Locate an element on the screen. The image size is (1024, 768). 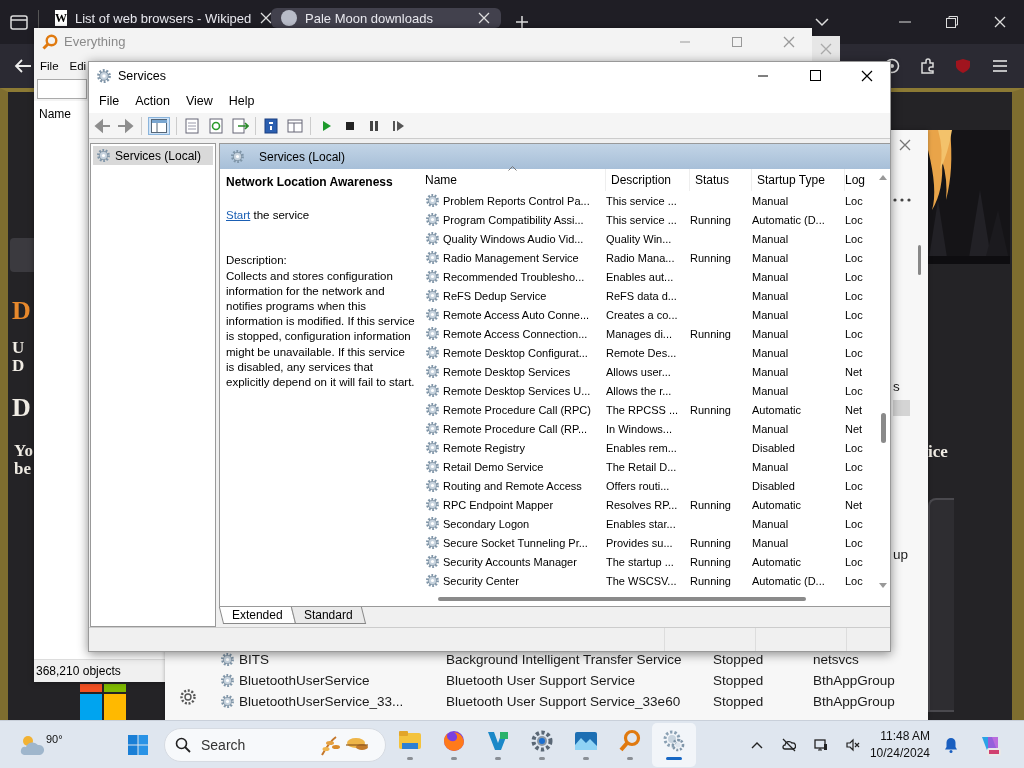
table-row: RPC Endpoint Mapper Resolves RP... Running Automatic Net is located at coordinates (648, 504).